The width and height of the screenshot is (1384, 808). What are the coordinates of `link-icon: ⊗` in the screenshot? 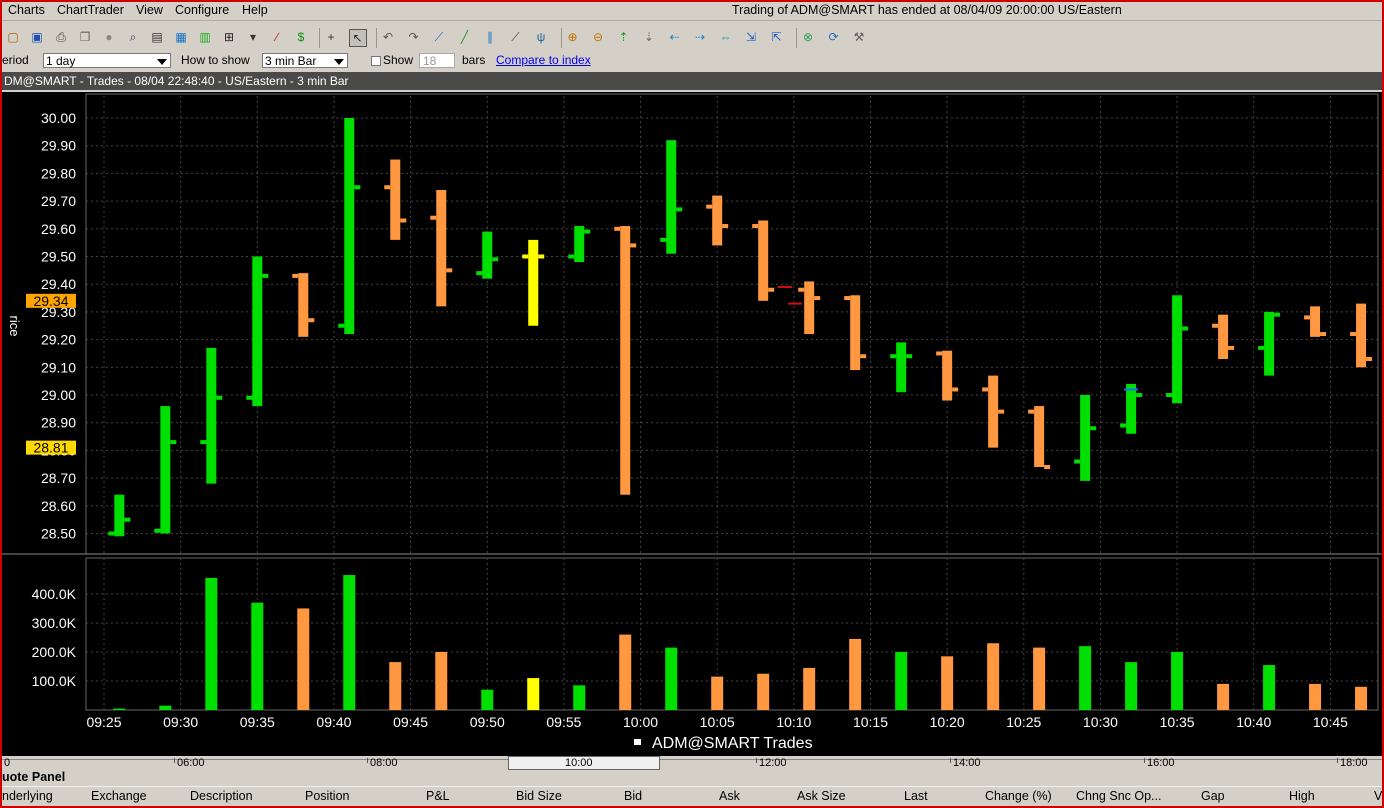 It's located at (808, 37).